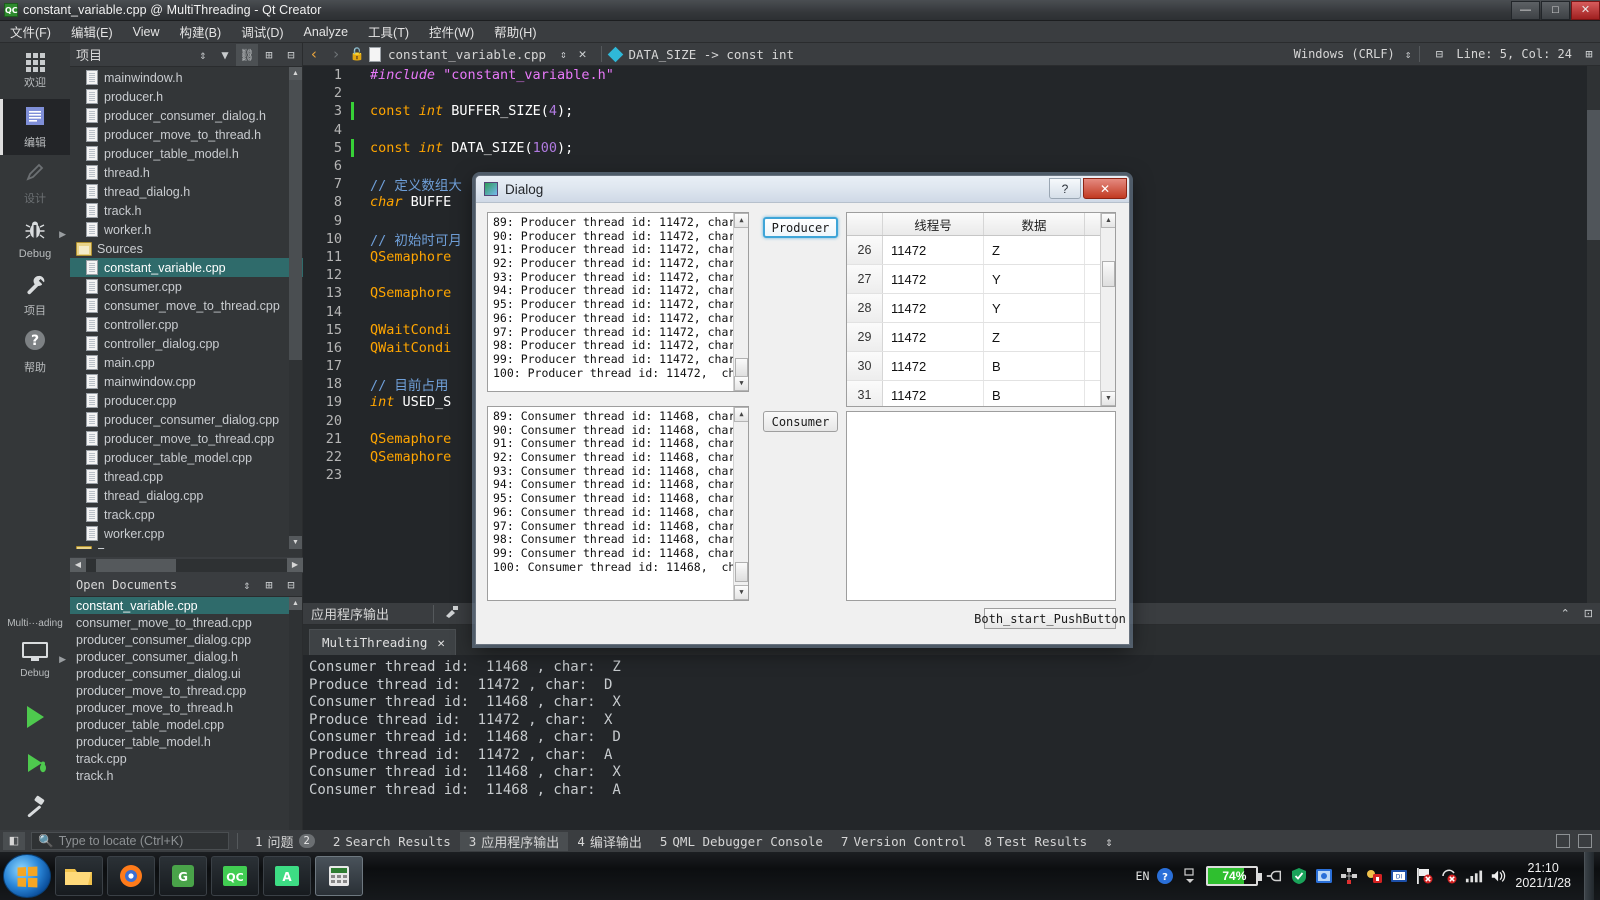 The width and height of the screenshot is (1600, 900). I want to click on dialog-close-button: ✕, so click(1105, 188).